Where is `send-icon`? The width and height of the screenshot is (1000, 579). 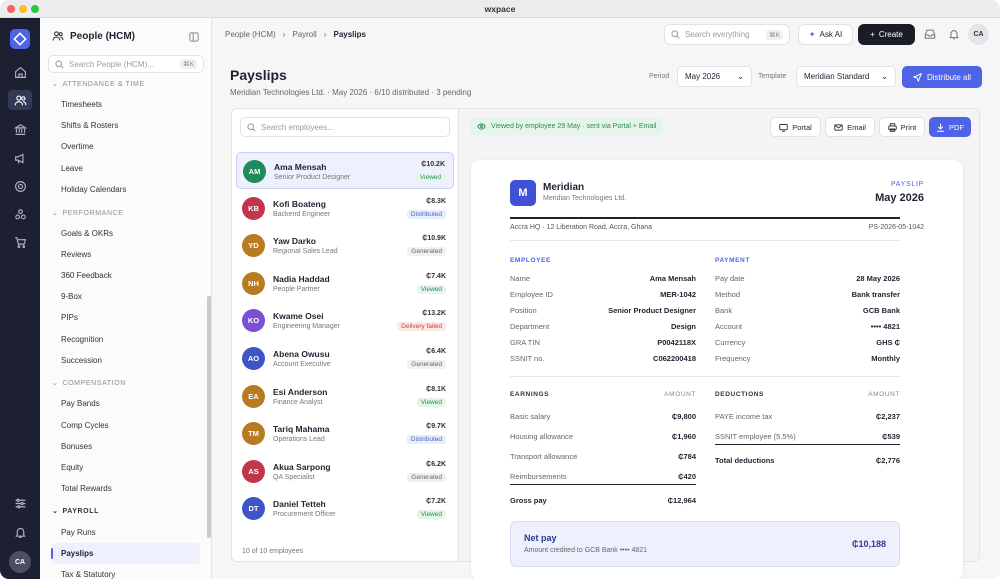 send-icon is located at coordinates (917, 77).